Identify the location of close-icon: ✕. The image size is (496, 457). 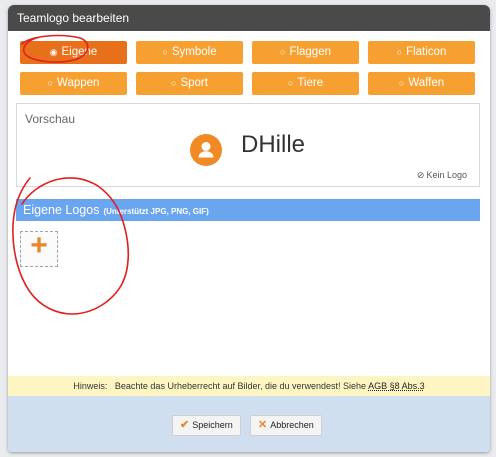
(263, 425).